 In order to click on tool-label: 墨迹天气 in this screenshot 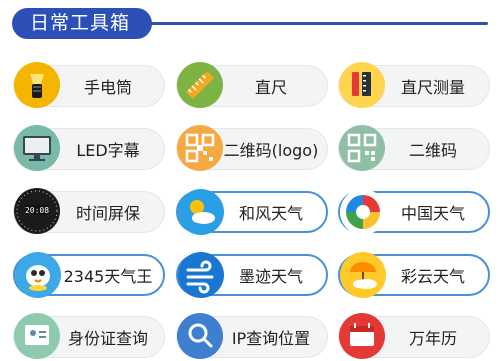, I will do `click(270, 276)`.